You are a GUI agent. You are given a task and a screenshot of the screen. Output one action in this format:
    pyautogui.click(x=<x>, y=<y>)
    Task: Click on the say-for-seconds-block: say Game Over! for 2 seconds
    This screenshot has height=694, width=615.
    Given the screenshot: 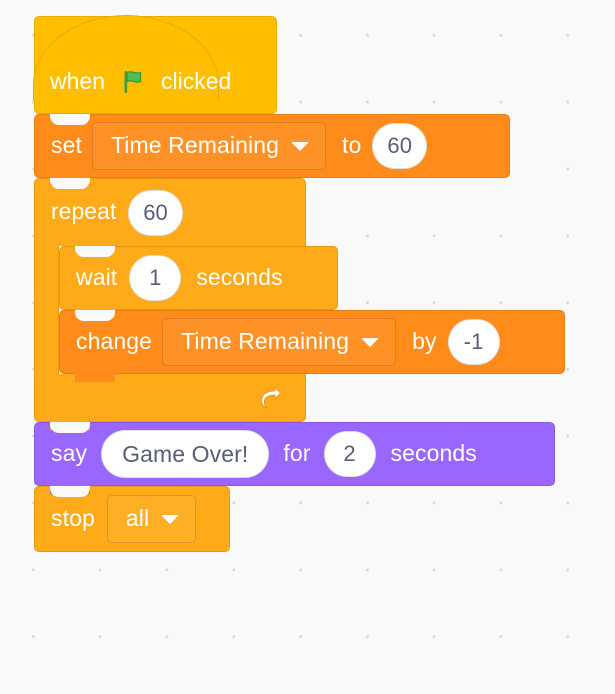 What is the action you would take?
    pyautogui.click(x=294, y=458)
    